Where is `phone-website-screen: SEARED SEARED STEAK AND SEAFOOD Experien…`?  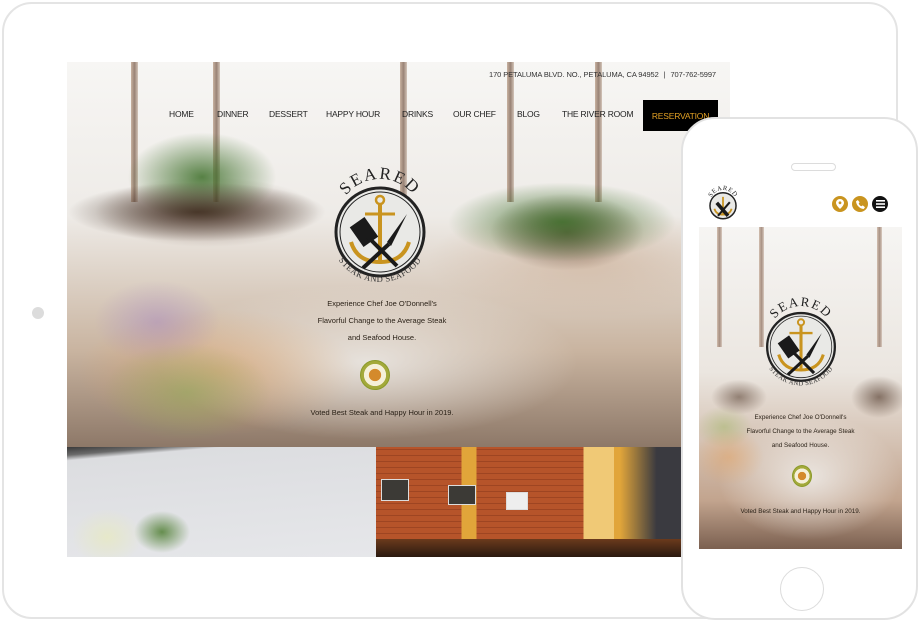
phone-website-screen: SEARED SEARED STEAK AND SEAFOOD Experien… is located at coordinates (800, 365).